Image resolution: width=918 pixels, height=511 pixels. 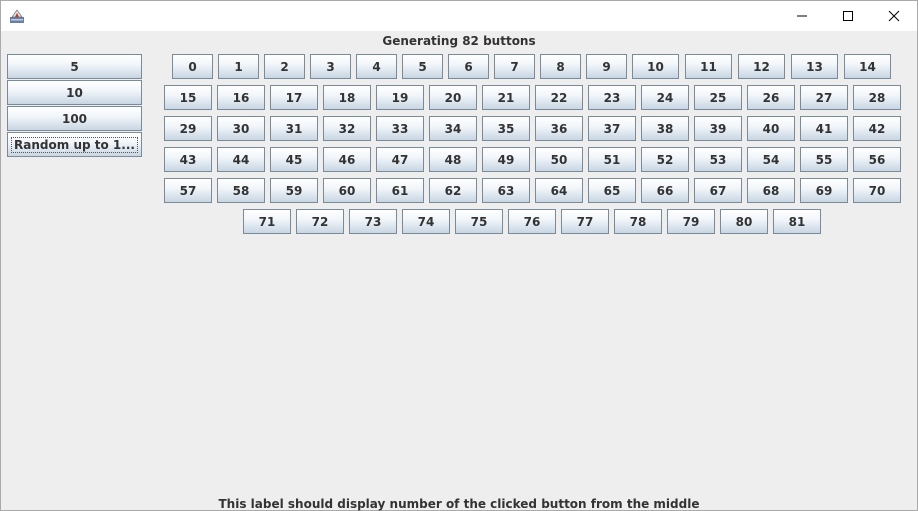 What do you see at coordinates (585, 221) in the screenshot?
I see `number-button-77: 77` at bounding box center [585, 221].